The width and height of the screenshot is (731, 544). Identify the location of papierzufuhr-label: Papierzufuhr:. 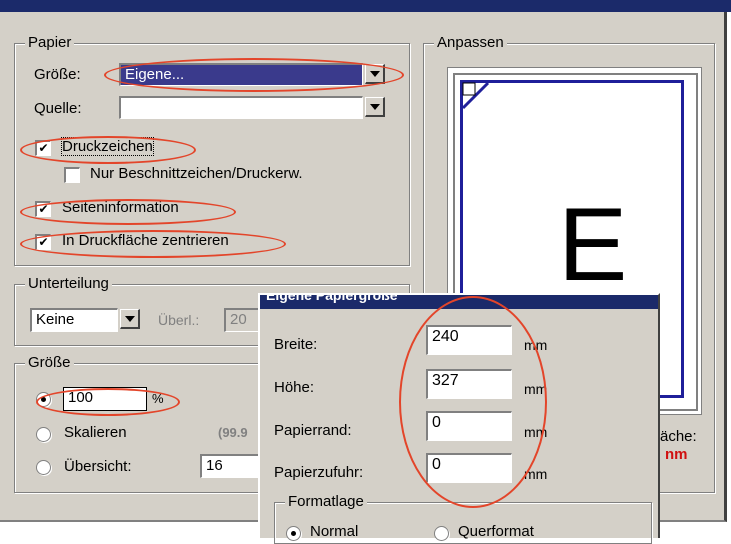
(319, 472).